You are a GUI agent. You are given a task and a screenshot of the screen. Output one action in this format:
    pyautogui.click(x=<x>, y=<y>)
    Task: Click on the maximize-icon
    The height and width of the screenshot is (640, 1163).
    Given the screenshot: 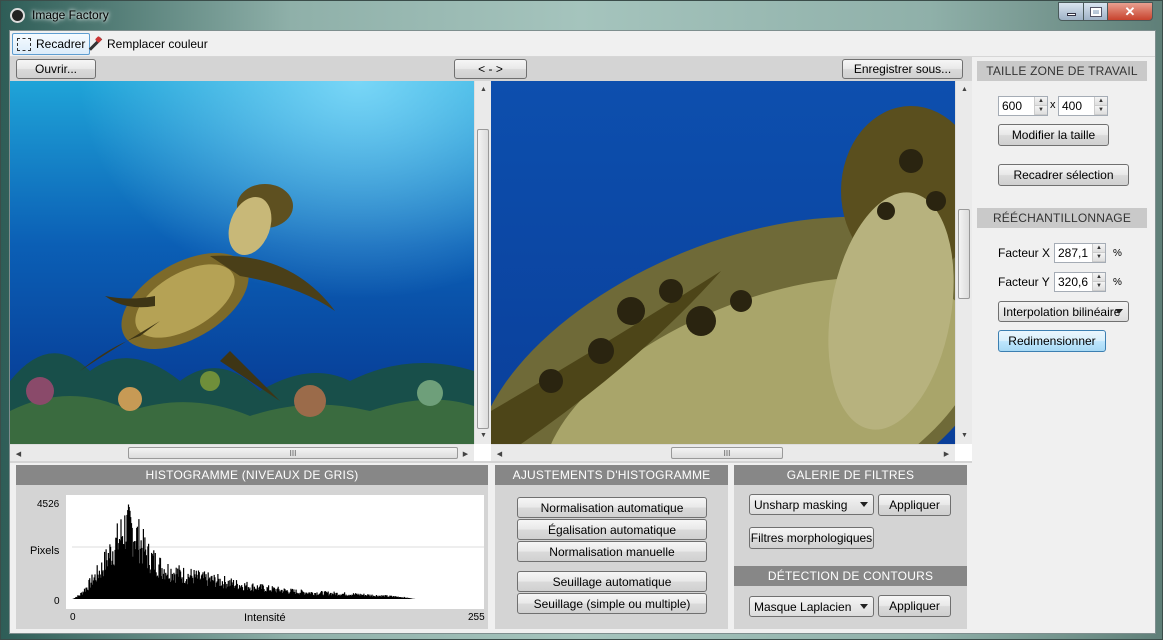 What is the action you would take?
    pyautogui.click(x=1095, y=11)
    